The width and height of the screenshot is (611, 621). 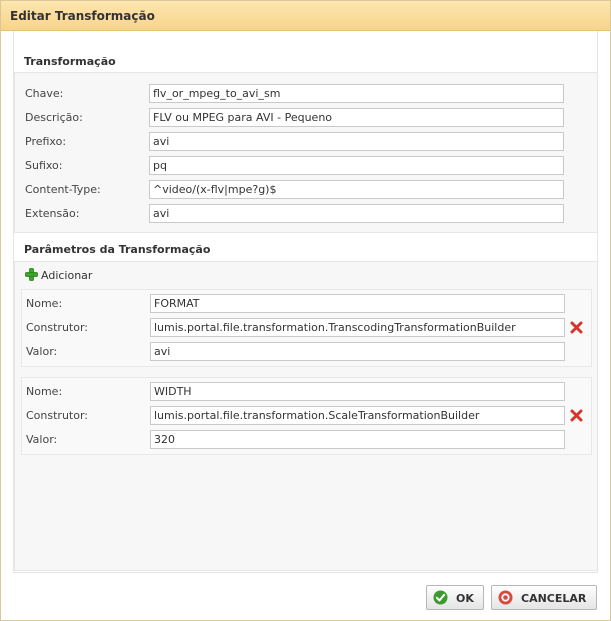 I want to click on ok-button: OK, so click(x=455, y=597).